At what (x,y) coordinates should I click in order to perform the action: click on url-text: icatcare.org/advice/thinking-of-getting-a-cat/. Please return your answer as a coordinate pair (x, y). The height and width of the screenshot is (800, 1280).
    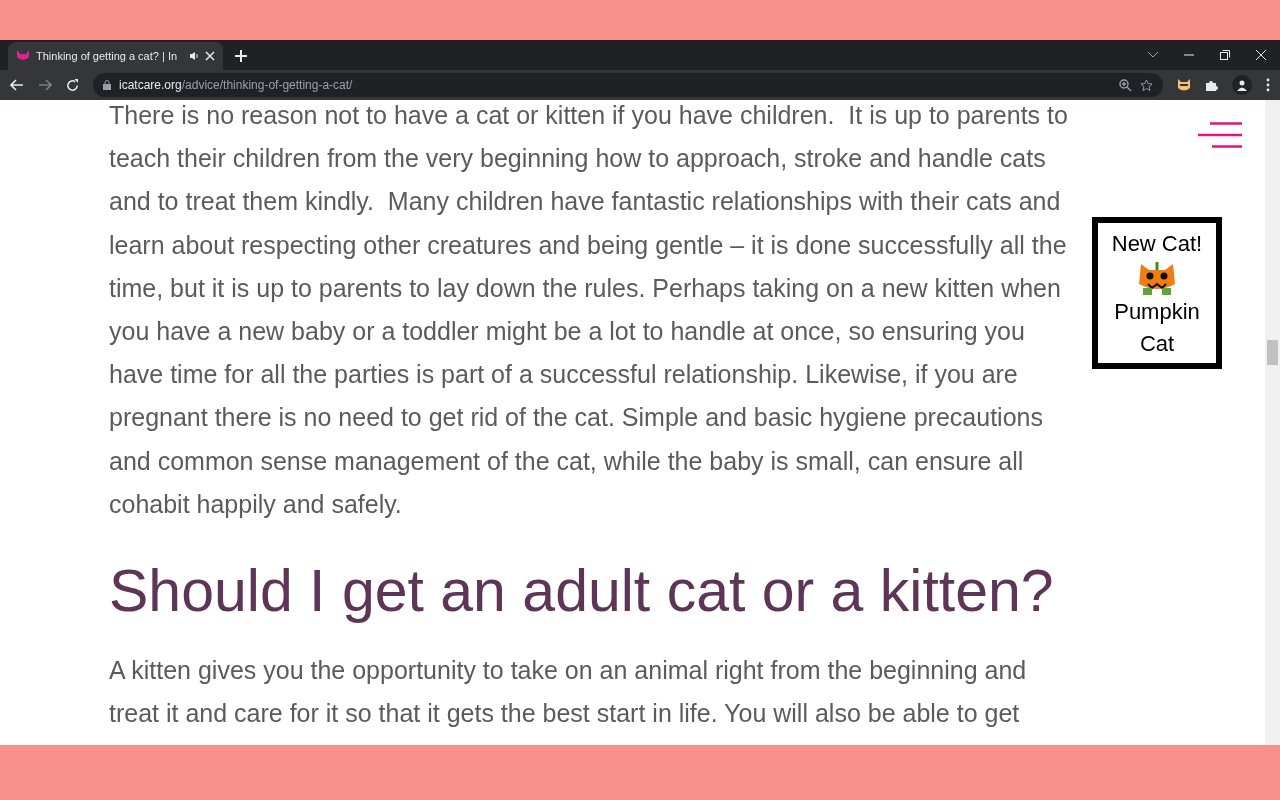
    Looking at the image, I should click on (236, 85).